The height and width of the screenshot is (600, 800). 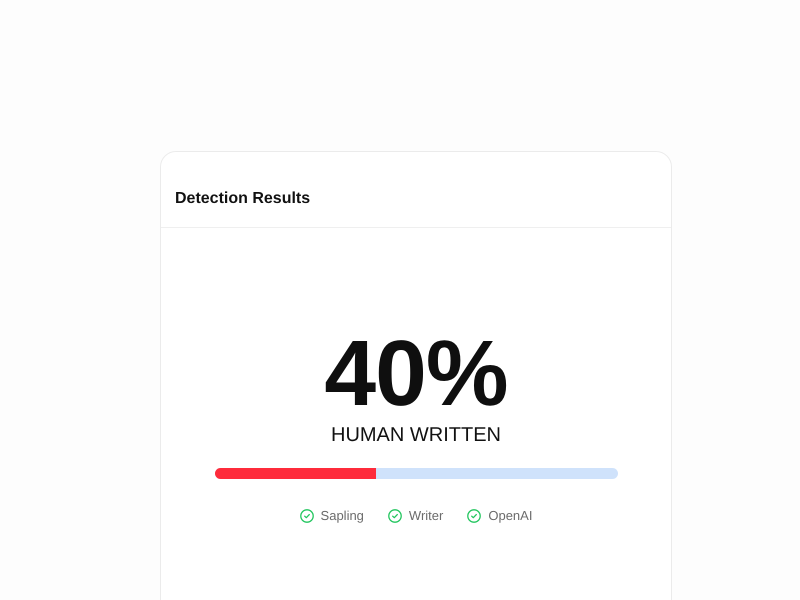 What do you see at coordinates (342, 516) in the screenshot?
I see `detector-name: Sapling` at bounding box center [342, 516].